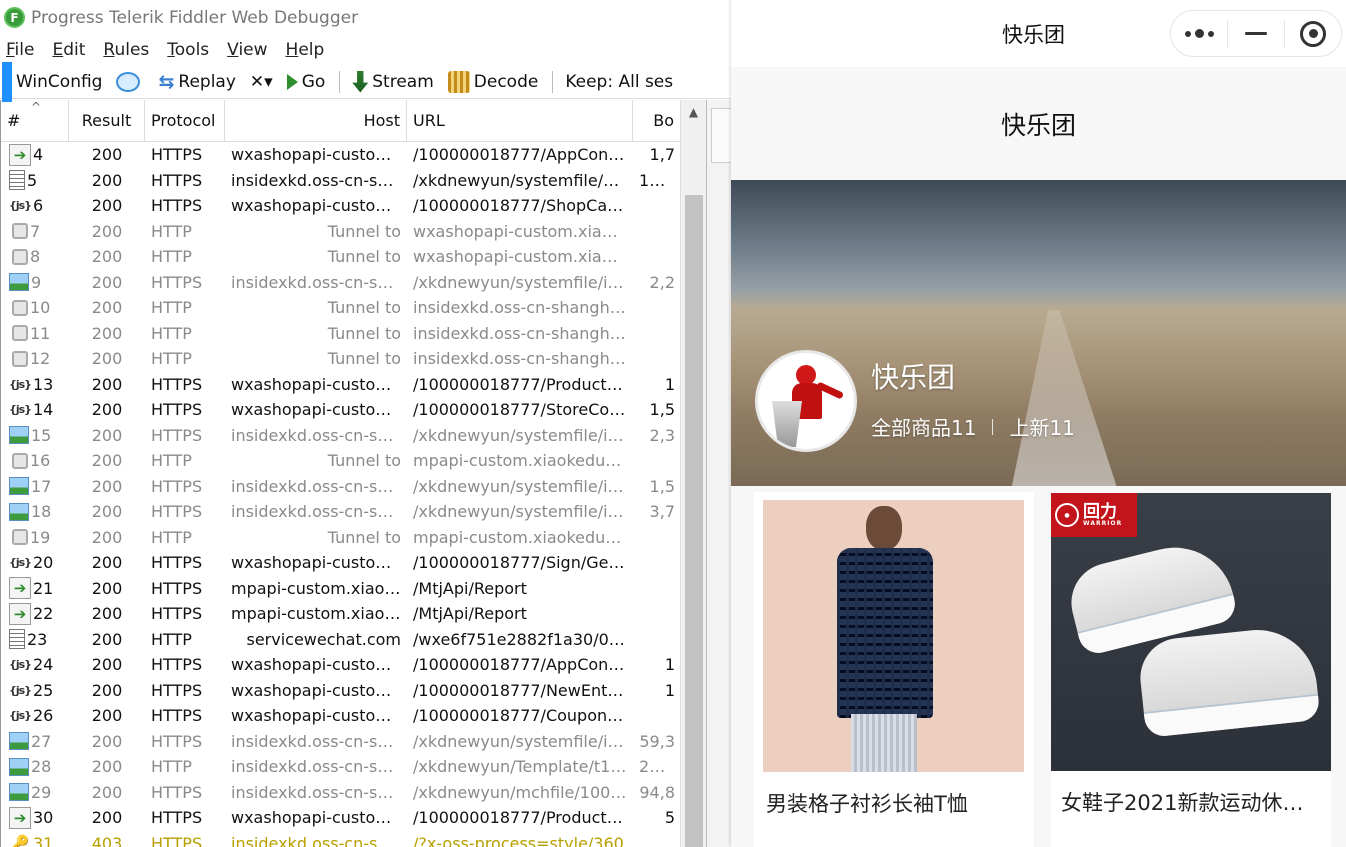 The width and height of the screenshot is (1346, 847). What do you see at coordinates (884, 743) in the screenshot?
I see `model-trousers` at bounding box center [884, 743].